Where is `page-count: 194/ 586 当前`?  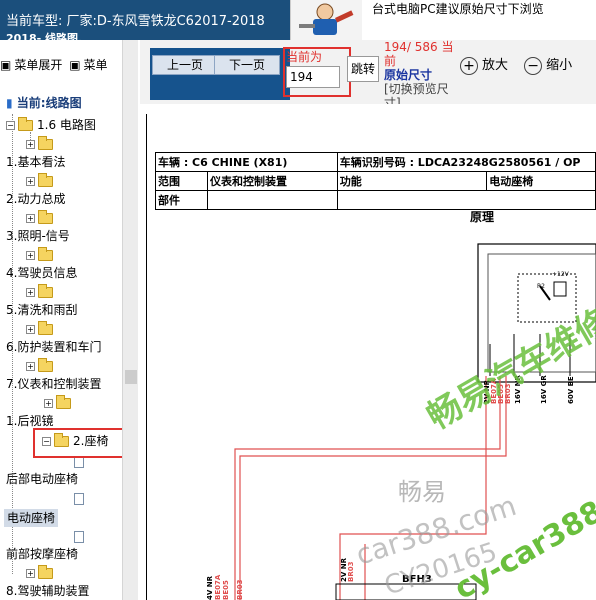 page-count: 194/ 586 当前 is located at coordinates (419, 54).